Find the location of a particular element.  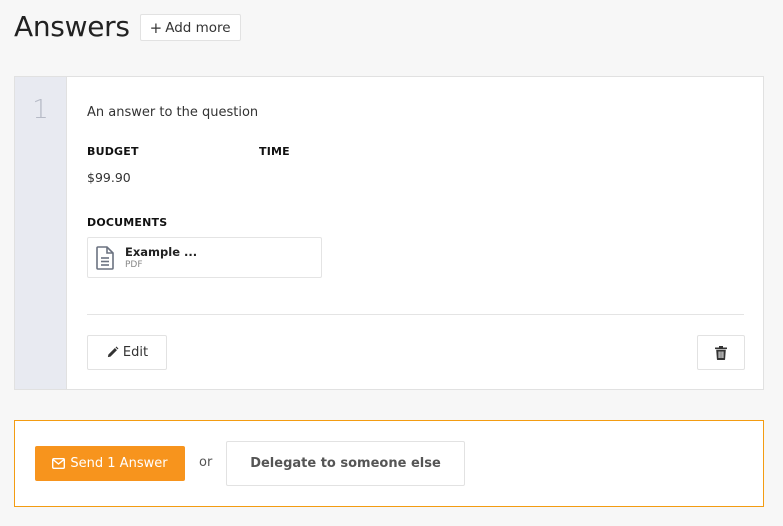

send-answer-label: Send 1 Answer is located at coordinates (119, 463).